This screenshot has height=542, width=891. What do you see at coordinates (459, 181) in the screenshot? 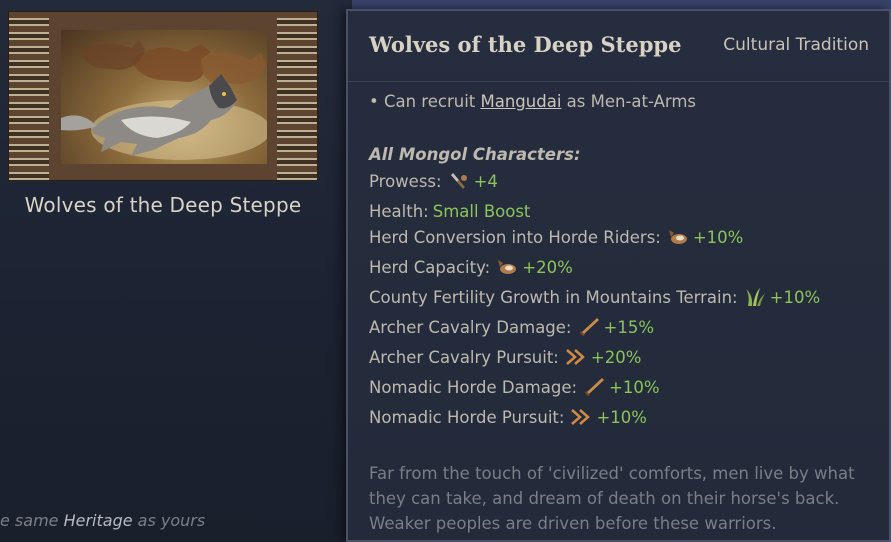
I see `prowess-icon` at bounding box center [459, 181].